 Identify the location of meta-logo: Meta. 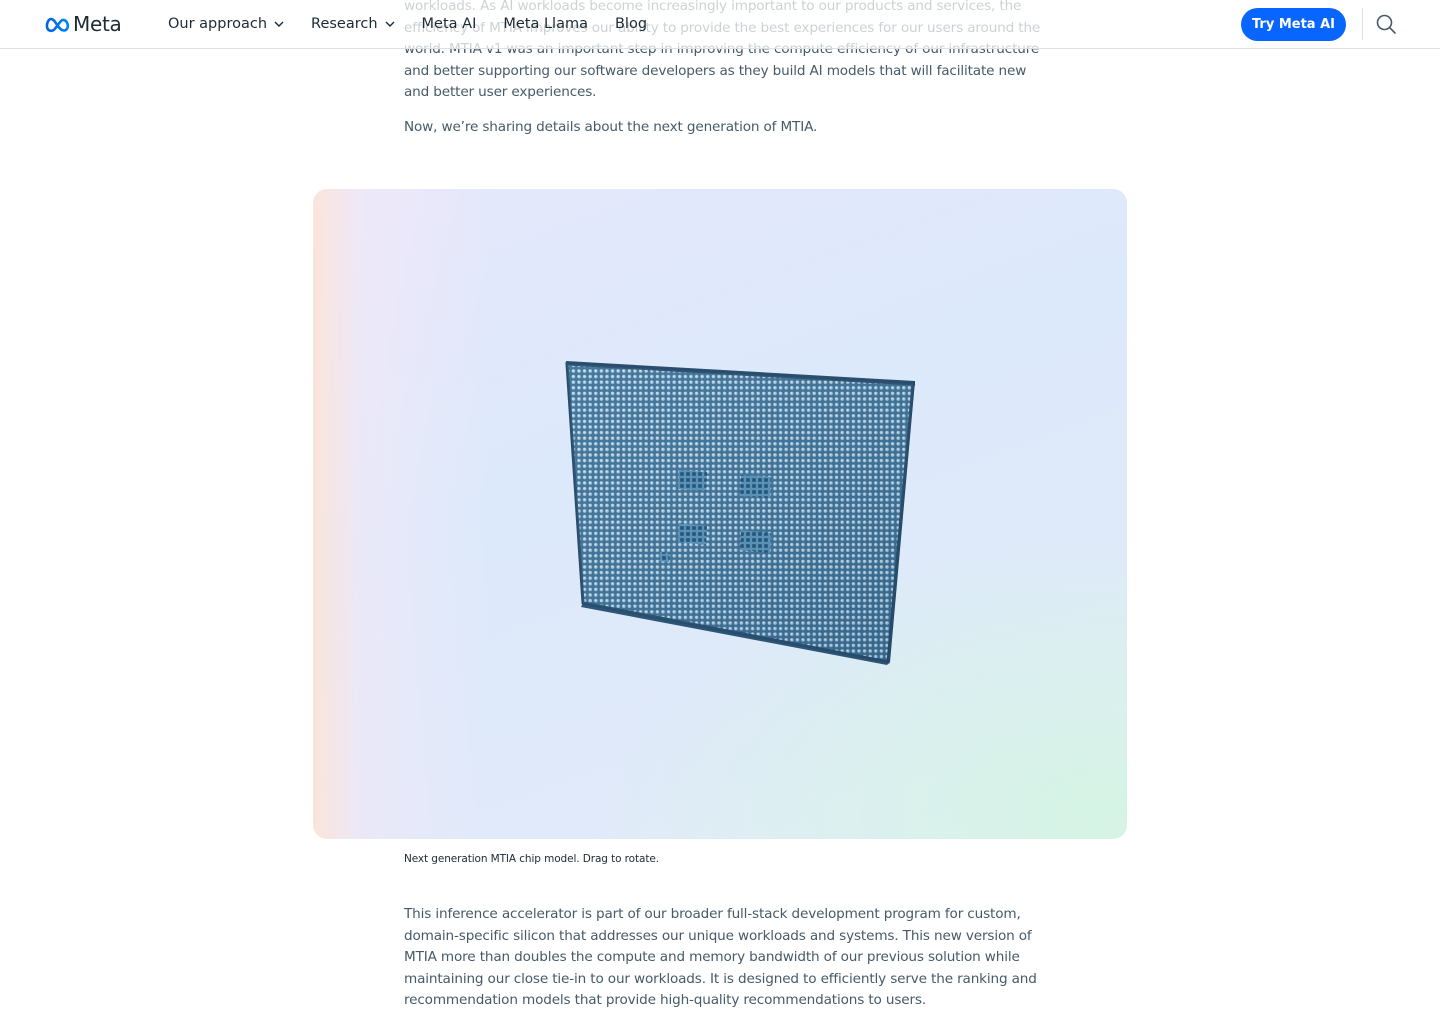
(83, 24).